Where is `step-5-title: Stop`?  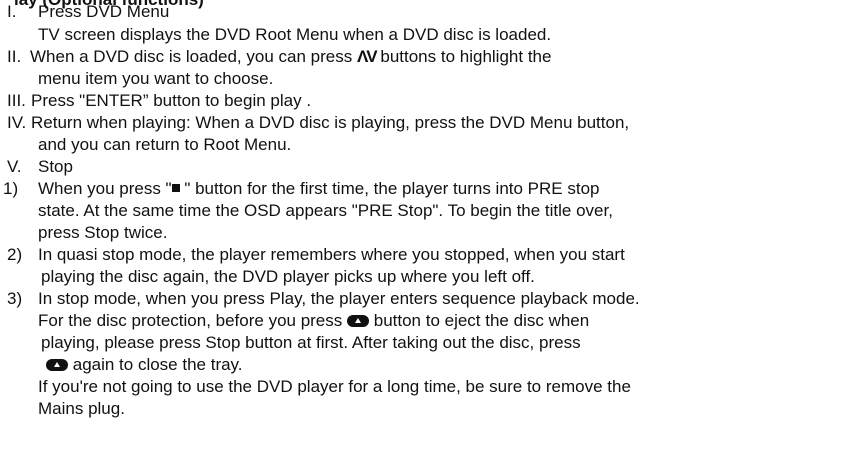 step-5-title: Stop is located at coordinates (55, 166).